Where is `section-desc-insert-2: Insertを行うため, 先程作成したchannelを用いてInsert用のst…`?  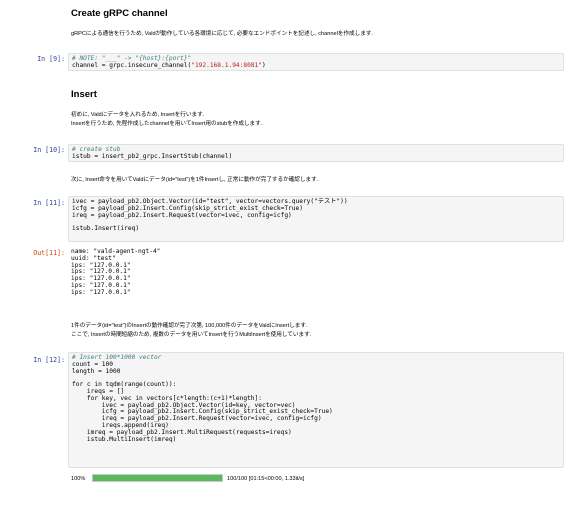 section-desc-insert-2: Insertを行うため, 先程作成したchannelを用いてInsert用のst… is located at coordinates (167, 124).